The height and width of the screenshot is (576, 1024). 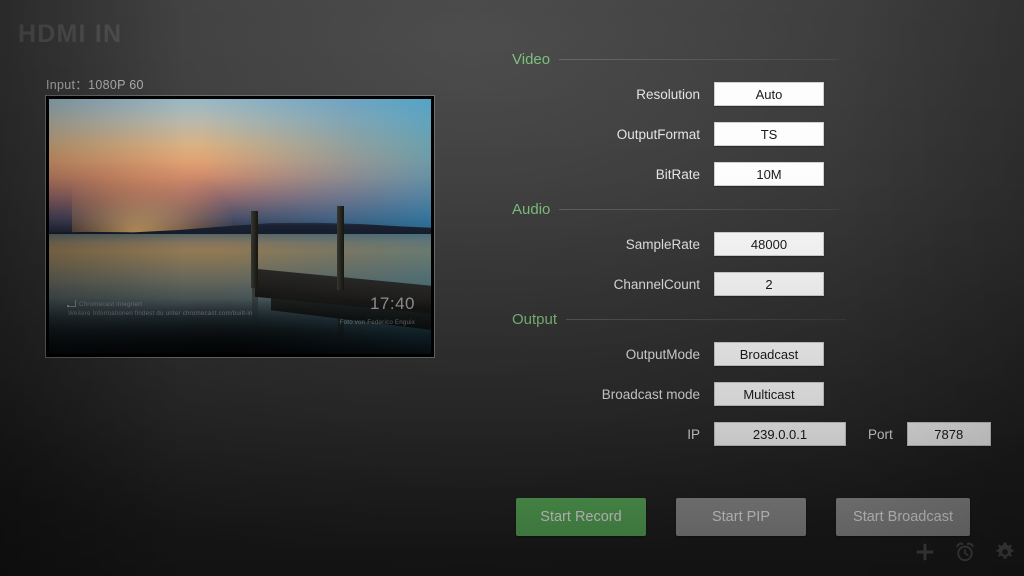 I want to click on alarm-clock-icon, so click(x=965, y=552).